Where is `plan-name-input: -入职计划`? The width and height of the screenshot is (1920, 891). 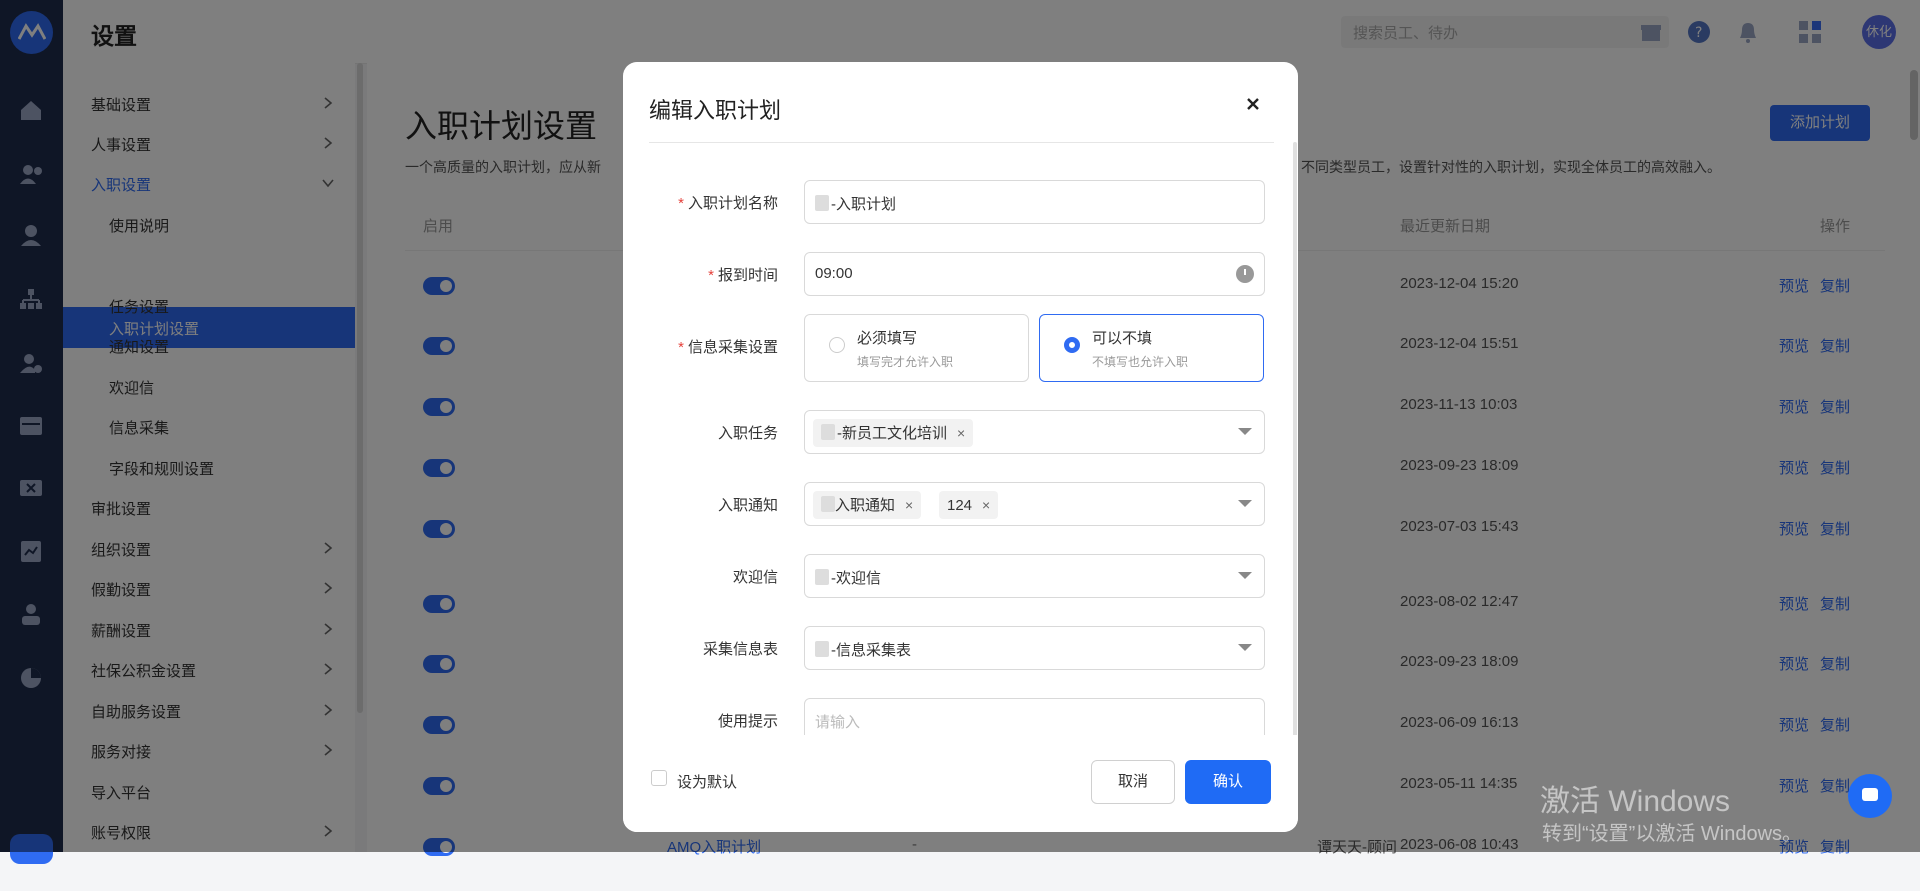 plan-name-input: -入职计划 is located at coordinates (1034, 202).